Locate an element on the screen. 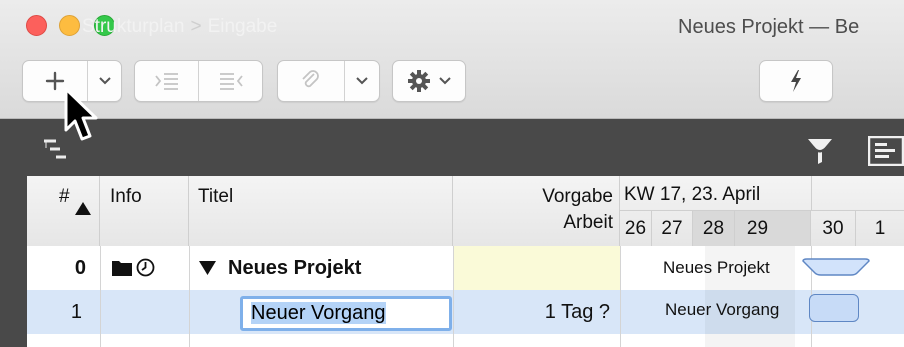 This screenshot has width=904, height=347. gantt-day-27: 27 is located at coordinates (672, 228).